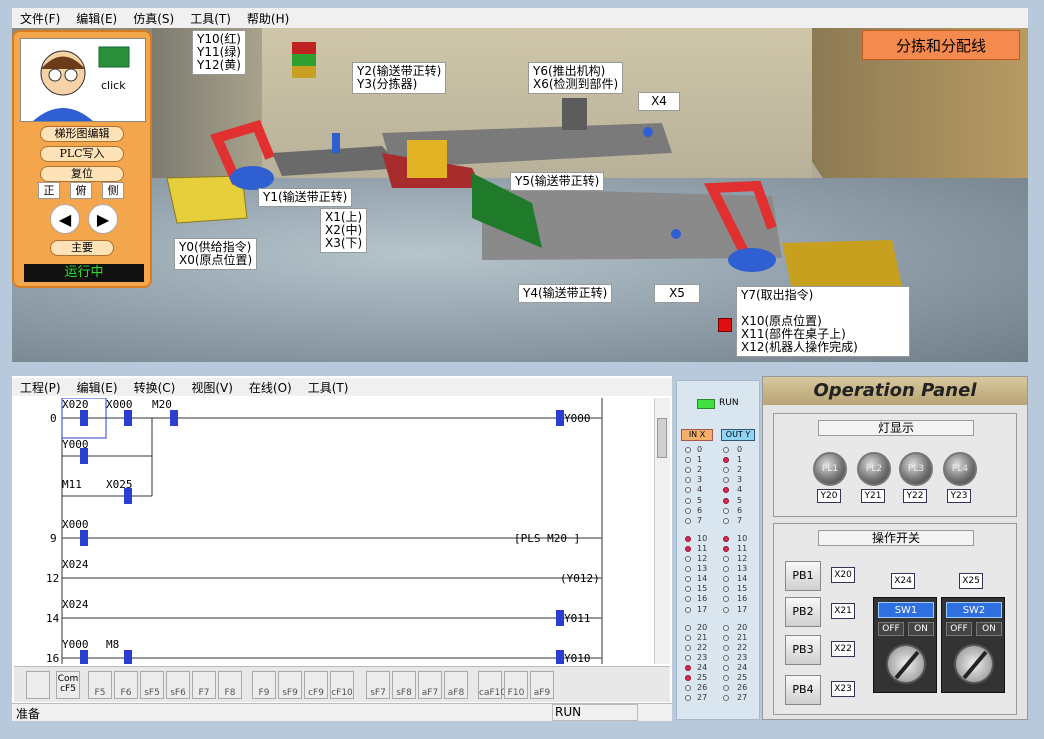  What do you see at coordinates (662, 438) in the screenshot?
I see `scroll-thumb` at bounding box center [662, 438].